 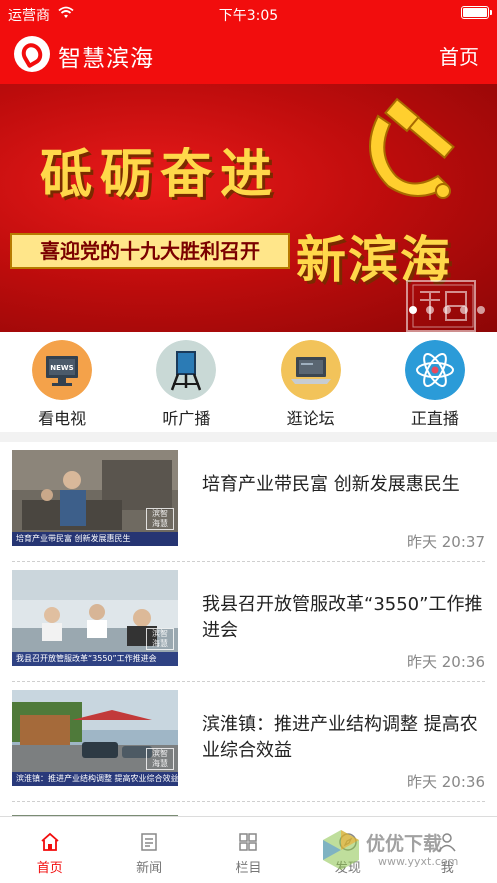 What do you see at coordinates (95, 738) in the screenshot?
I see `news-thumbnail: 滨淮镇：推进产业结构调整 提高农业综合效益 滨智 海慧` at bounding box center [95, 738].